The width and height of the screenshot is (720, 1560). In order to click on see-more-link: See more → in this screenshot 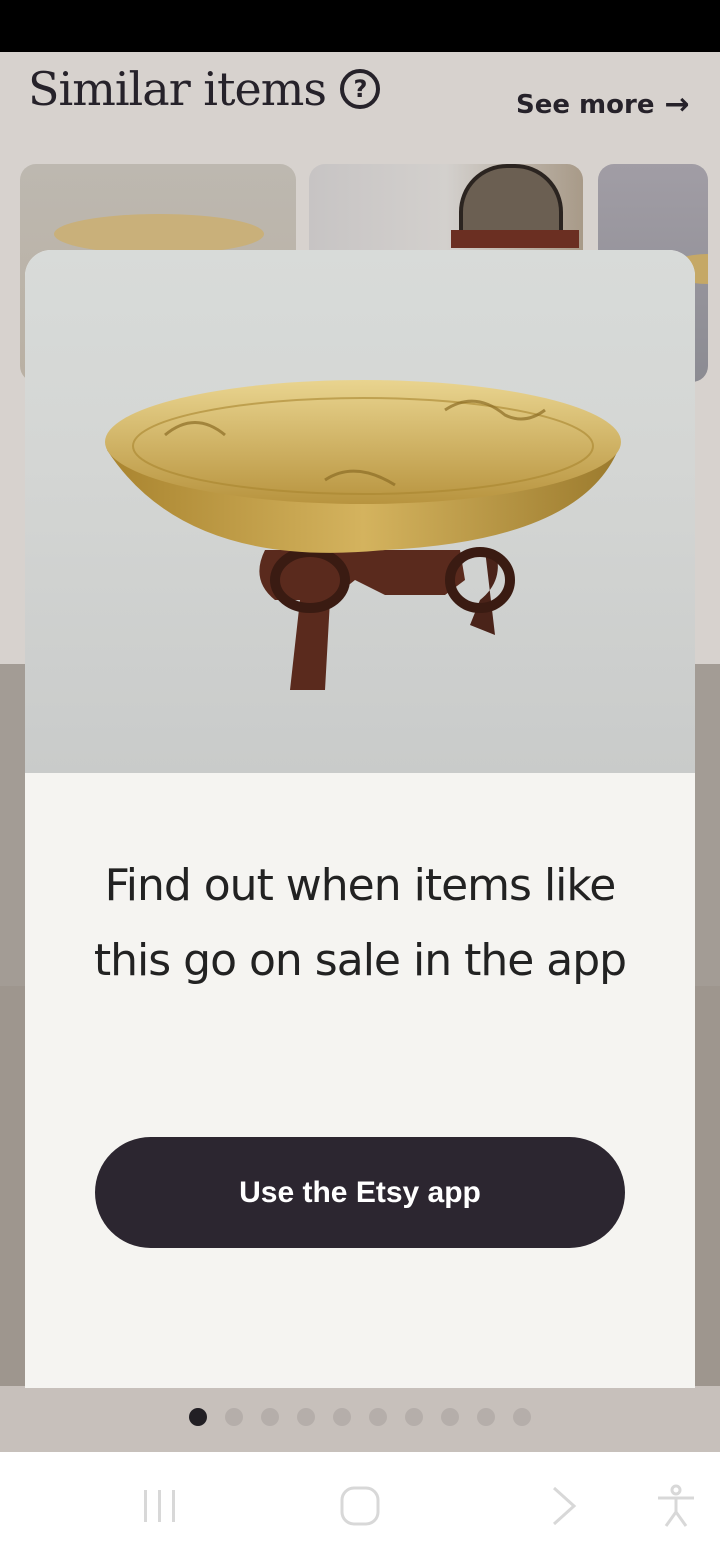, I will do `click(603, 104)`.